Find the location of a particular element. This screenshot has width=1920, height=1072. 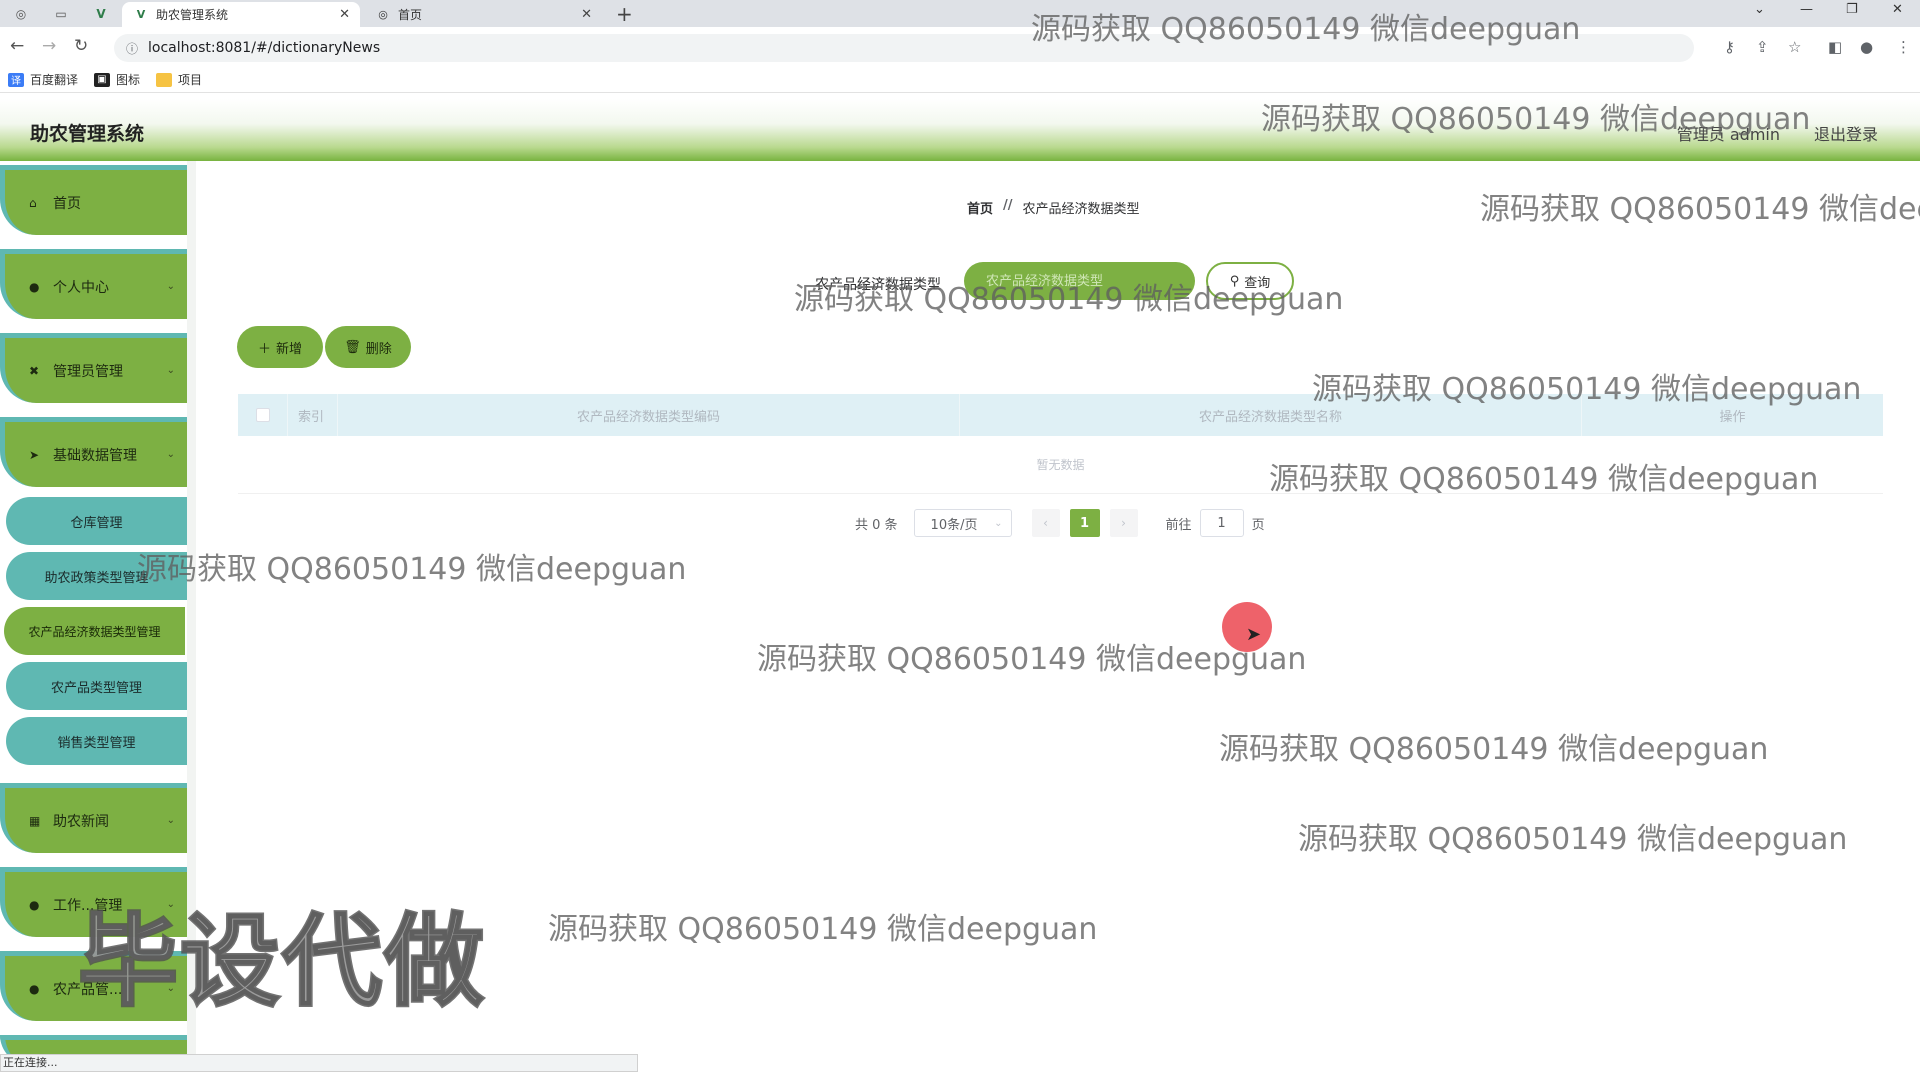

bookmark-icons: ▣ 图标 is located at coordinates (117, 79).